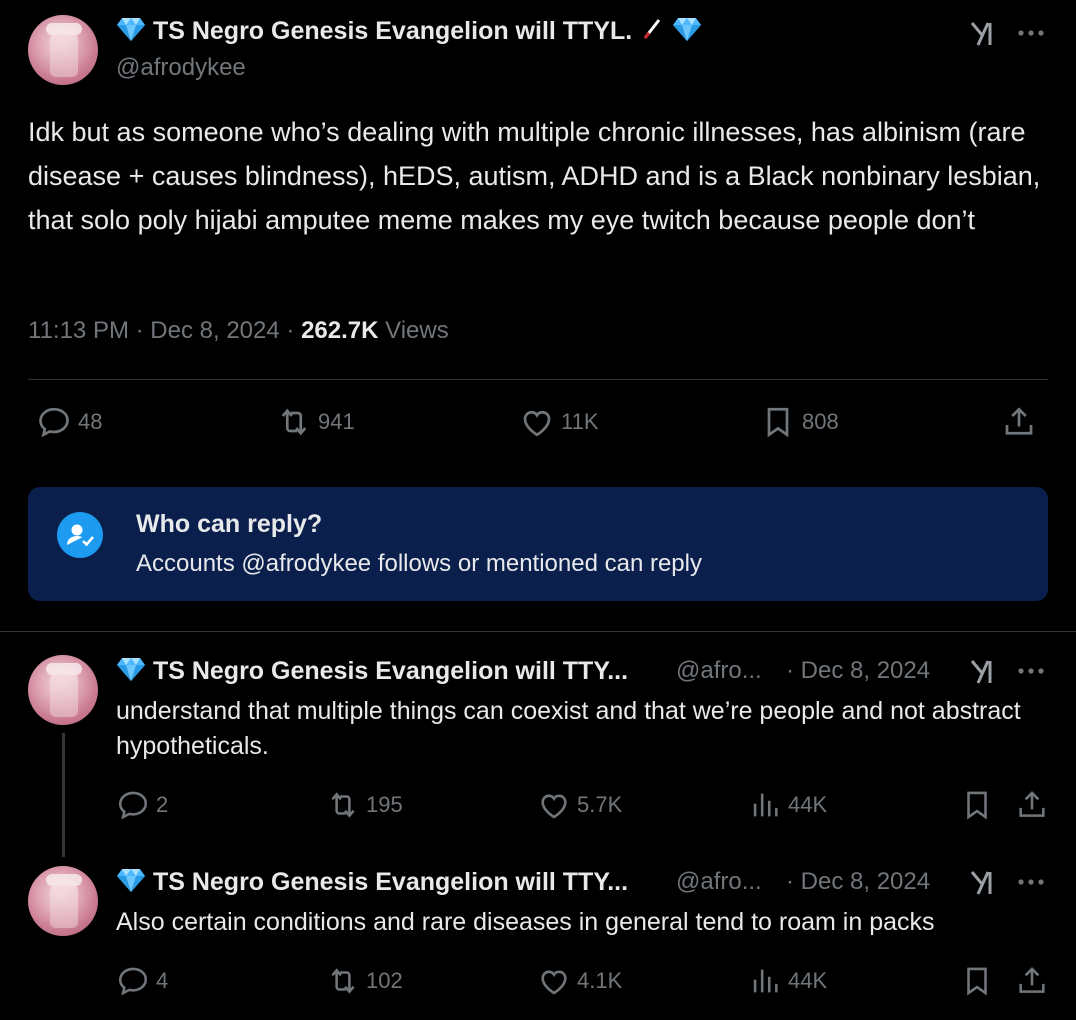 The height and width of the screenshot is (1020, 1076). I want to click on like-button: 11K, so click(559, 422).